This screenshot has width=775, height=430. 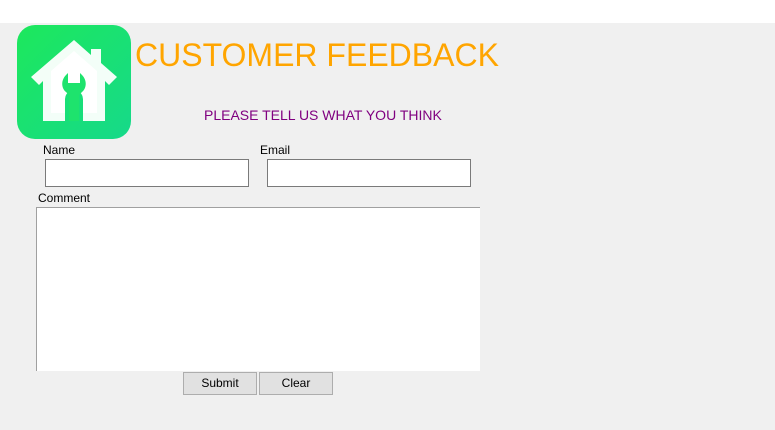 I want to click on name-field, so click(x=147, y=173).